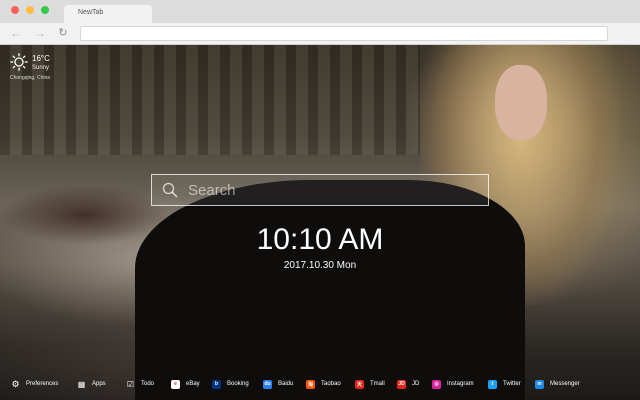 Image resolution: width=640 pixels, height=400 pixels. What do you see at coordinates (140, 384) in the screenshot?
I see `todo-button: ☑ Todo` at bounding box center [140, 384].